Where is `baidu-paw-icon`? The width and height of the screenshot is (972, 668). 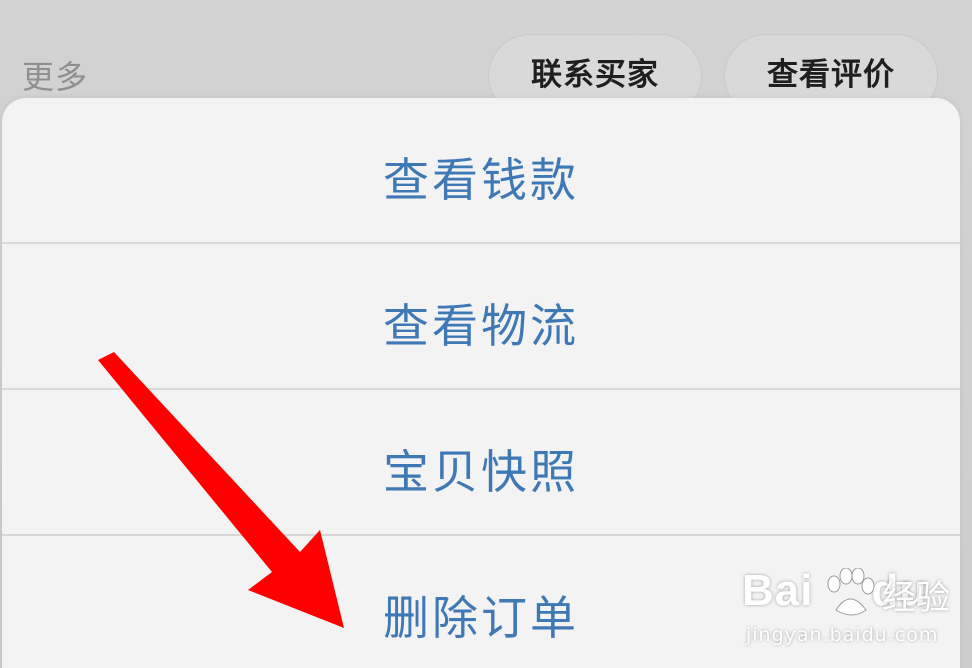
baidu-paw-icon is located at coordinates (851, 592).